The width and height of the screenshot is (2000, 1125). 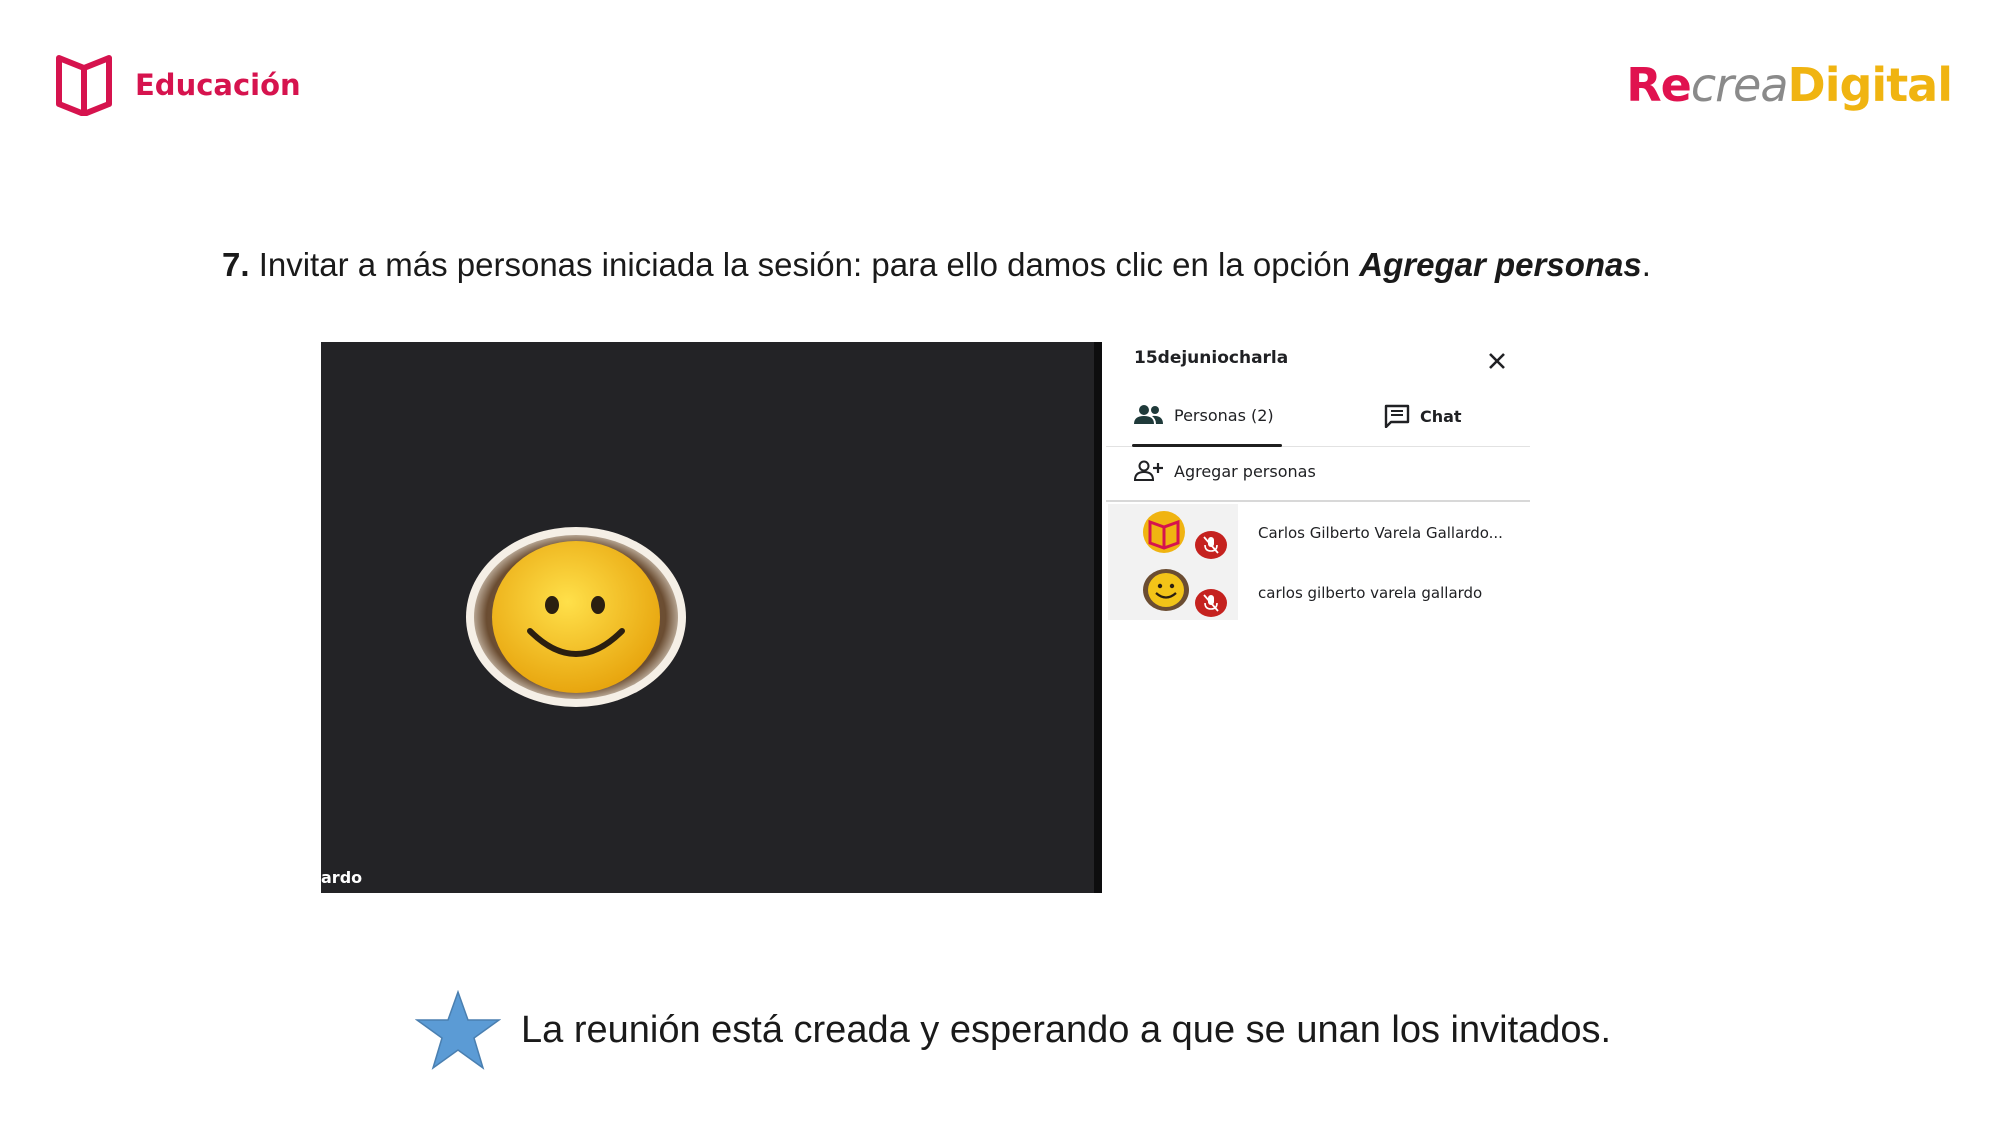 I want to click on add-people-button: Agregar personas, so click(x=1225, y=471).